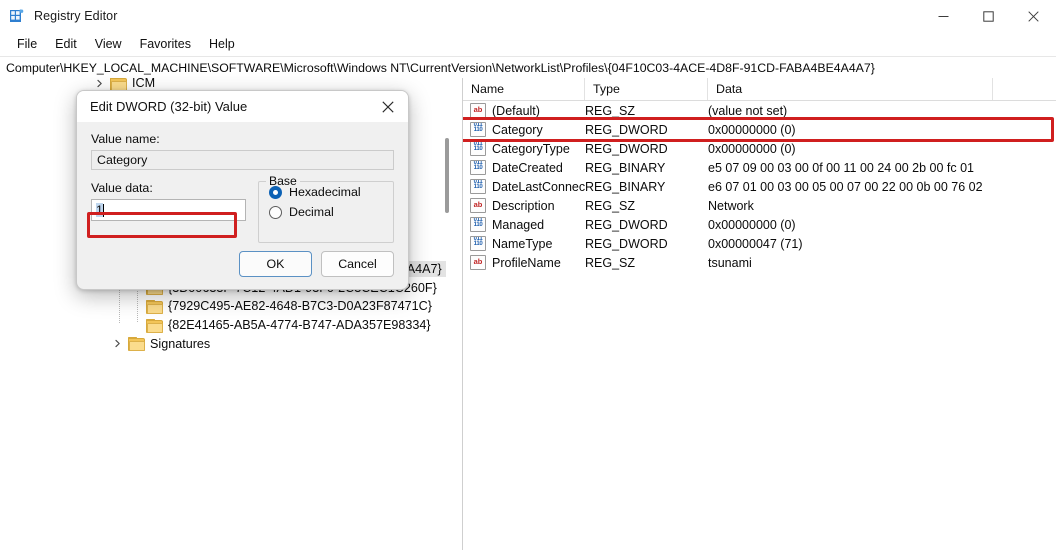  I want to click on menu-item-favorites: Favorites, so click(165, 44).